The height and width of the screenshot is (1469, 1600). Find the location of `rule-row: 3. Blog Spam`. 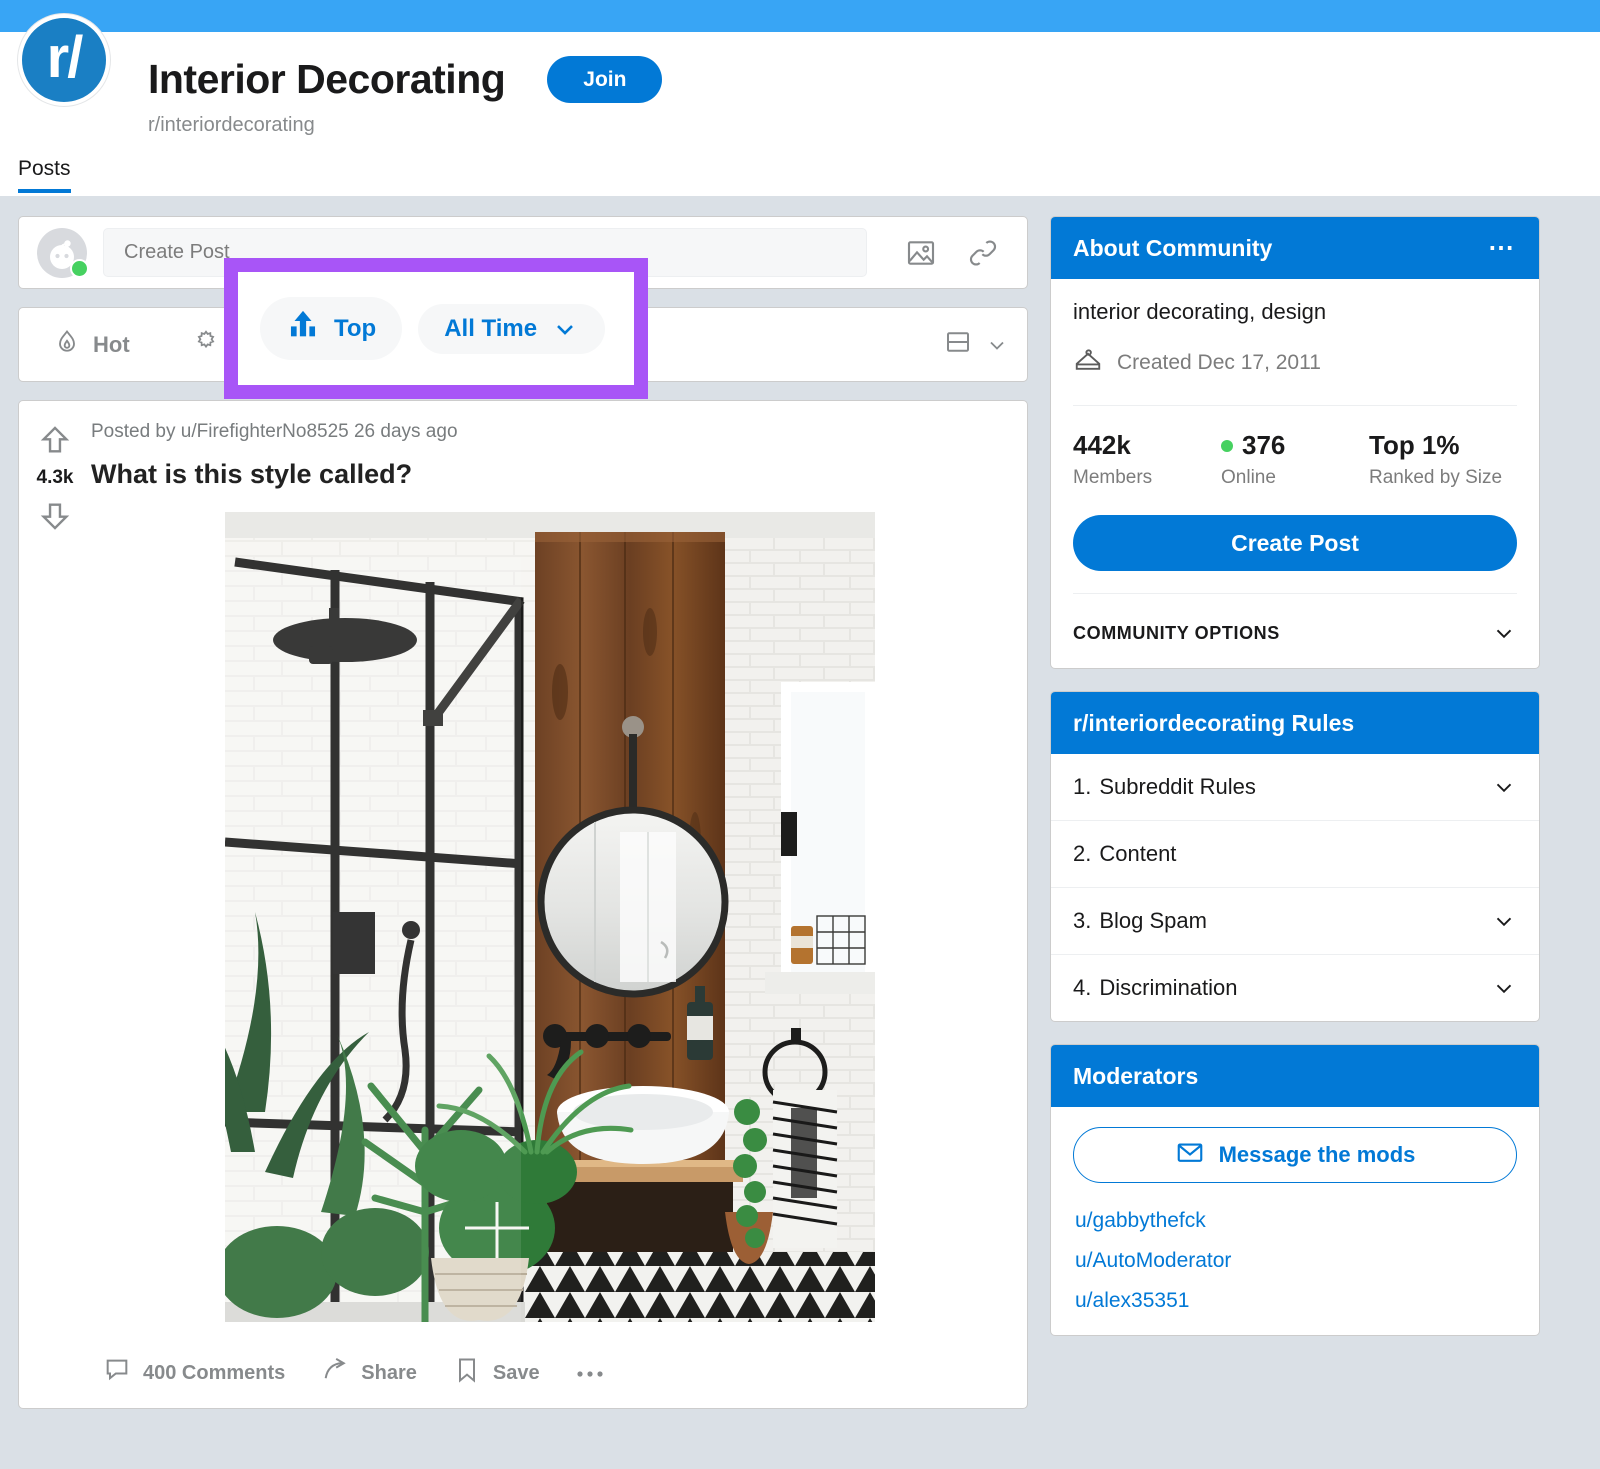

rule-row: 3. Blog Spam is located at coordinates (1295, 921).